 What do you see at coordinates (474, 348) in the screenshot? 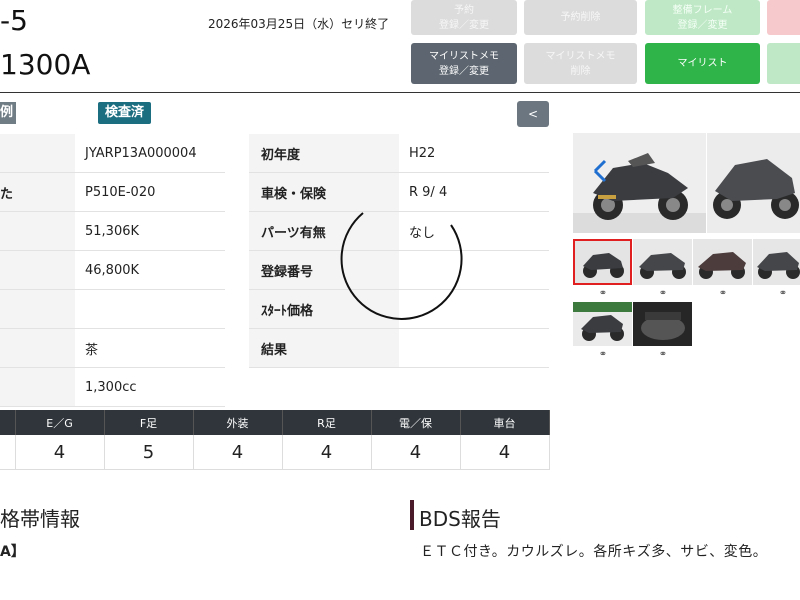
I see `spec-right-value` at bounding box center [474, 348].